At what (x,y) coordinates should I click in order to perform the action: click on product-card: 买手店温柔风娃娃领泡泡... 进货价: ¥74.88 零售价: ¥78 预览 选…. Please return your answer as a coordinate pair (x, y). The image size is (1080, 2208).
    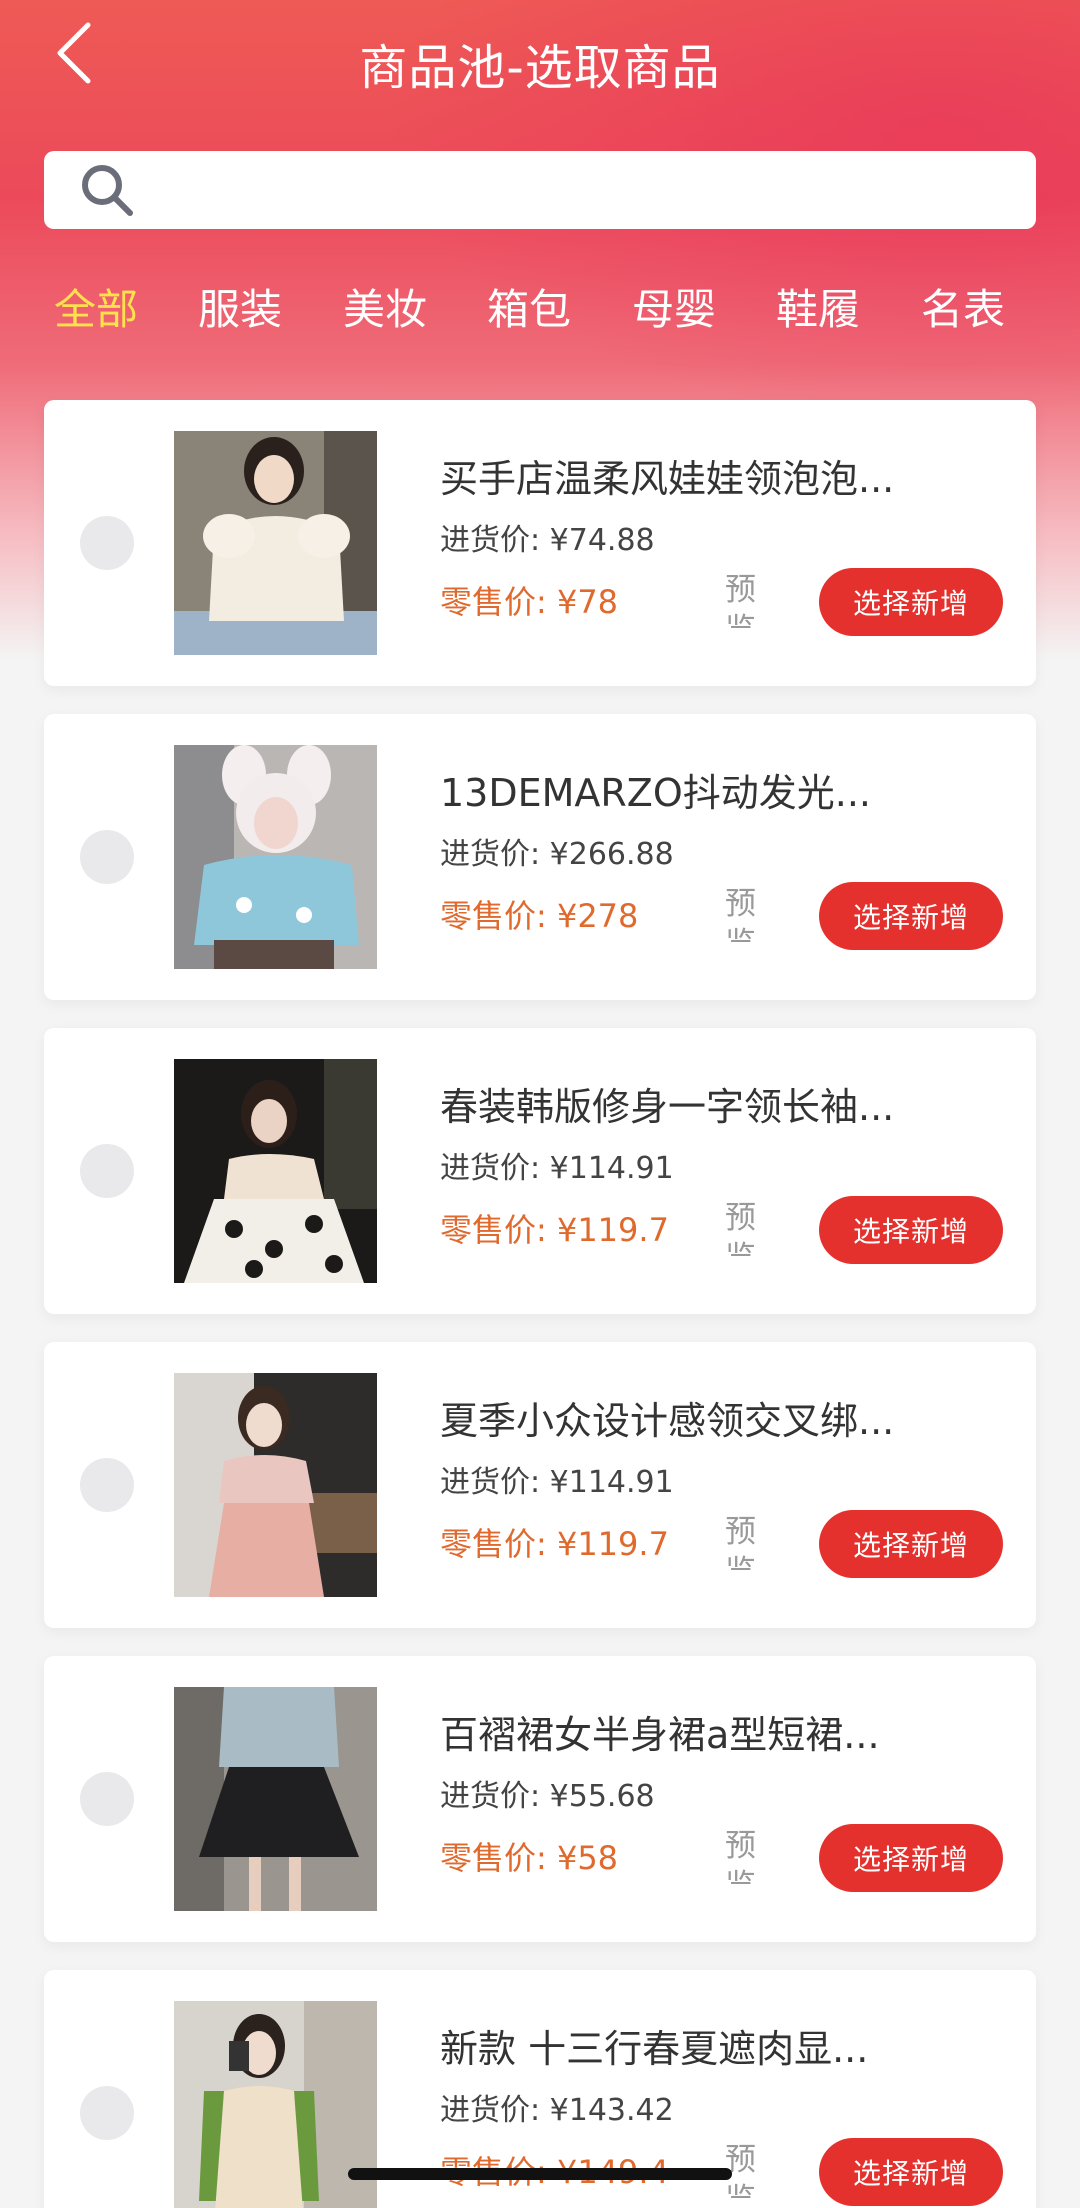
    Looking at the image, I should click on (540, 543).